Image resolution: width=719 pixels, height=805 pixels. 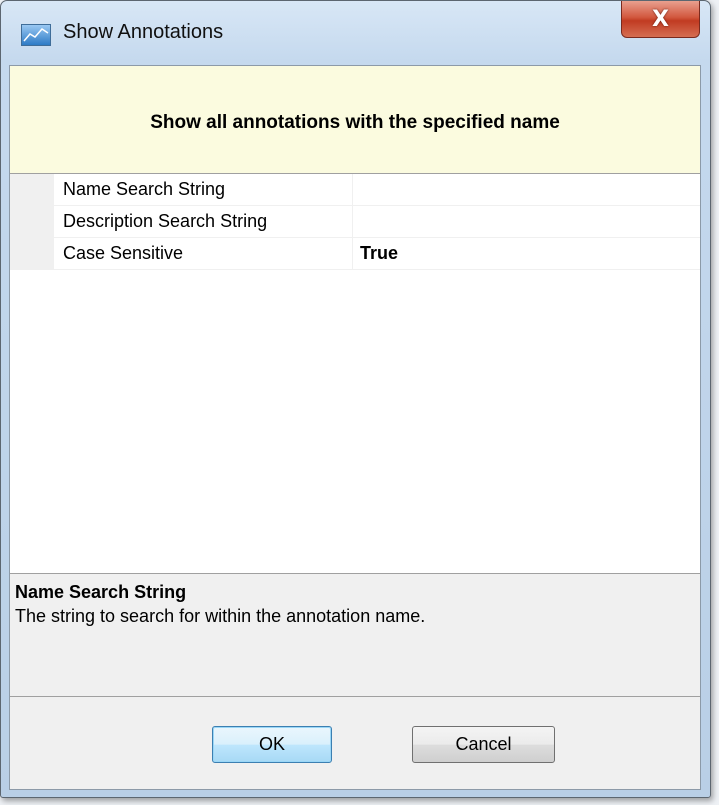 I want to click on property-name: Case Sensitive, so click(x=203, y=253).